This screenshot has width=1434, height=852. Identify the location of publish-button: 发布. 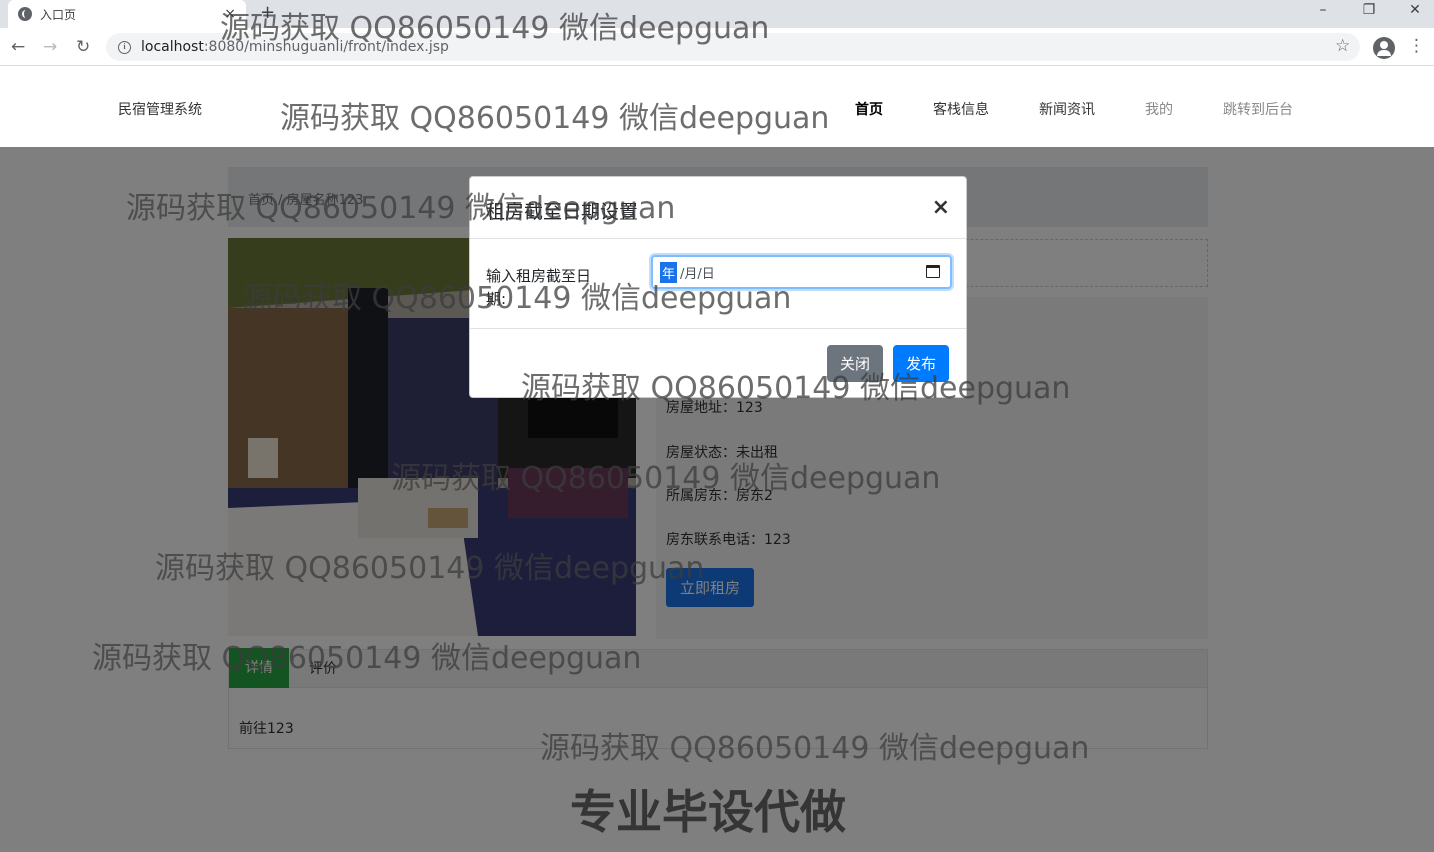
(921, 363).